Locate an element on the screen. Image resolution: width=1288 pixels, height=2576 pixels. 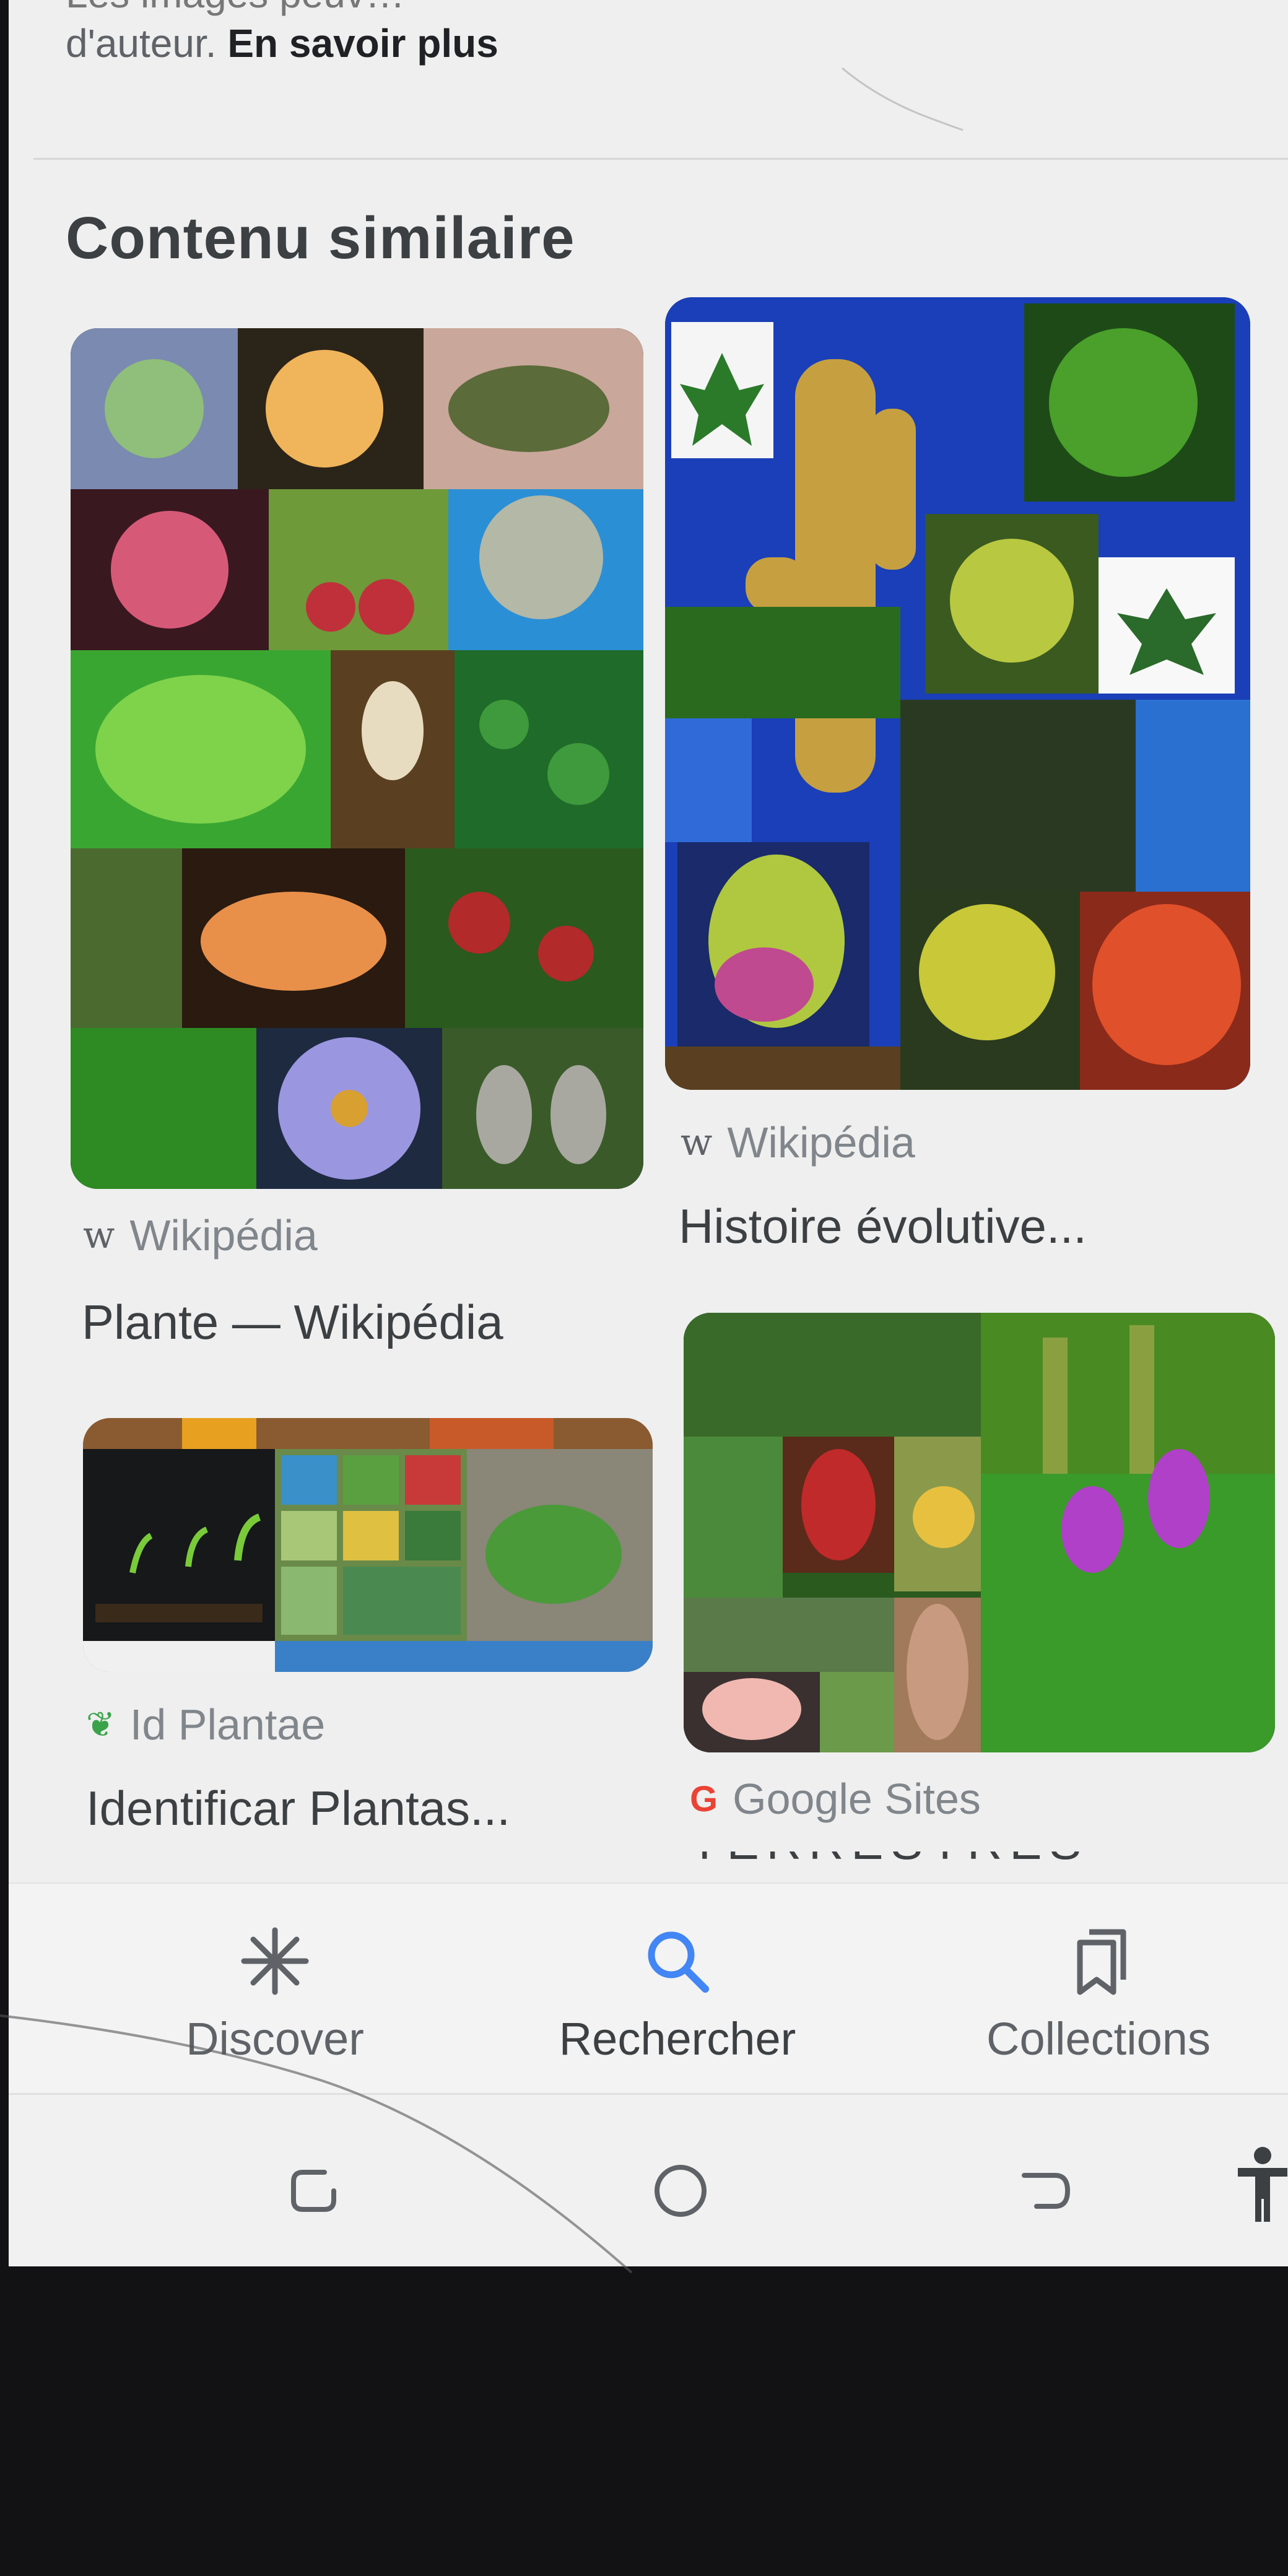
asterisk-icon is located at coordinates (275, 1961).